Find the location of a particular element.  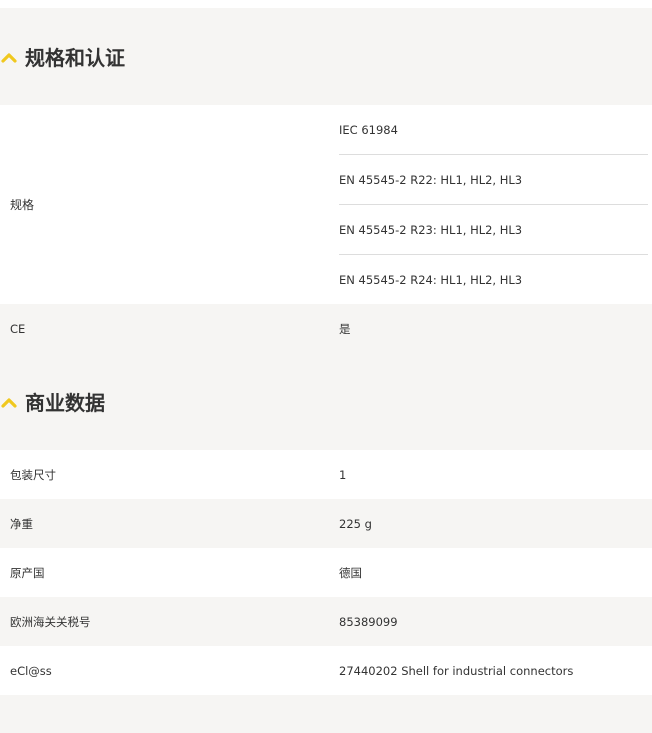

commercial-row-package-size: 包装尺寸 1 is located at coordinates (326, 474).